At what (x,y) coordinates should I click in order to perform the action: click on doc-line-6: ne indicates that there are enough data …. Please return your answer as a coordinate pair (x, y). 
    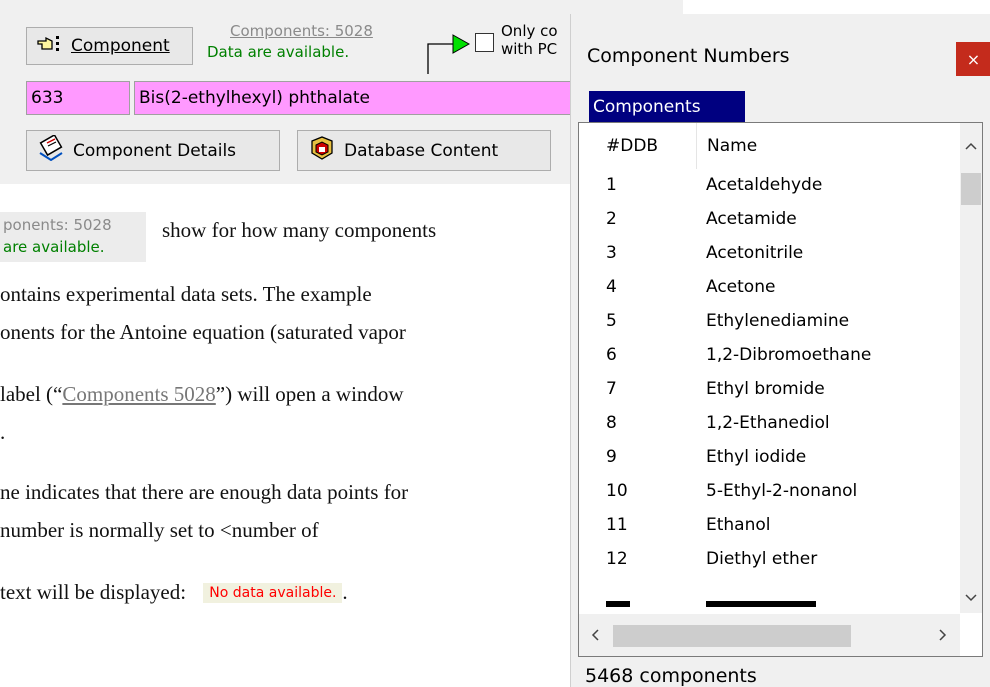
    Looking at the image, I should click on (204, 492).